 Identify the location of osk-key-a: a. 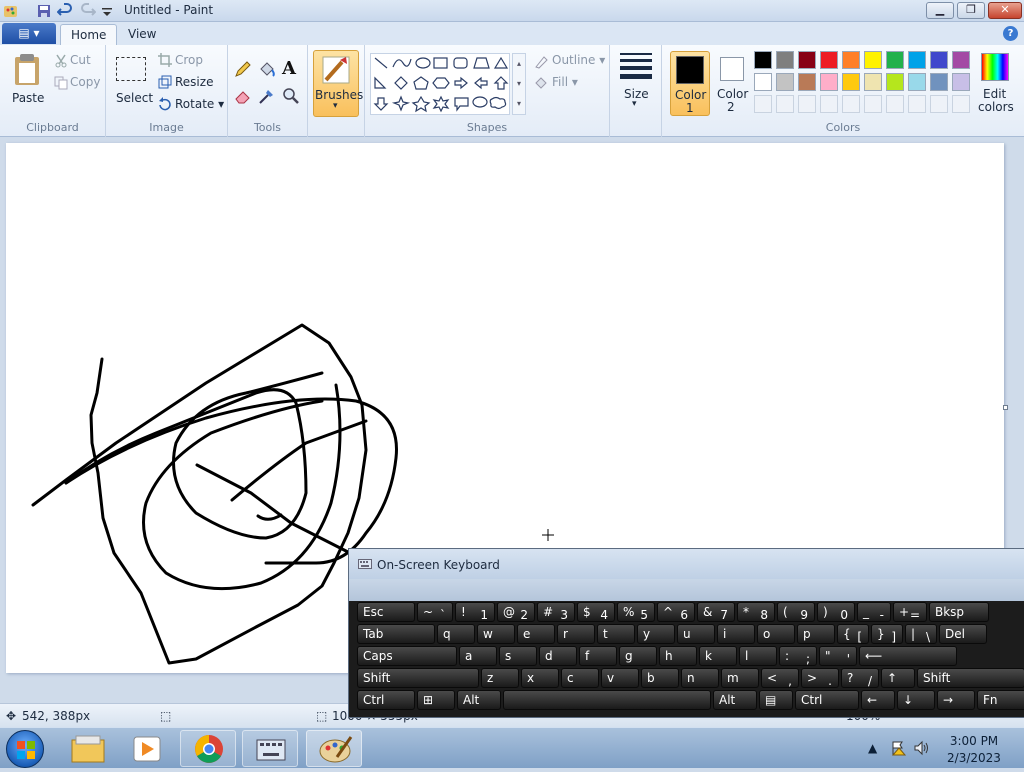
(478, 656).